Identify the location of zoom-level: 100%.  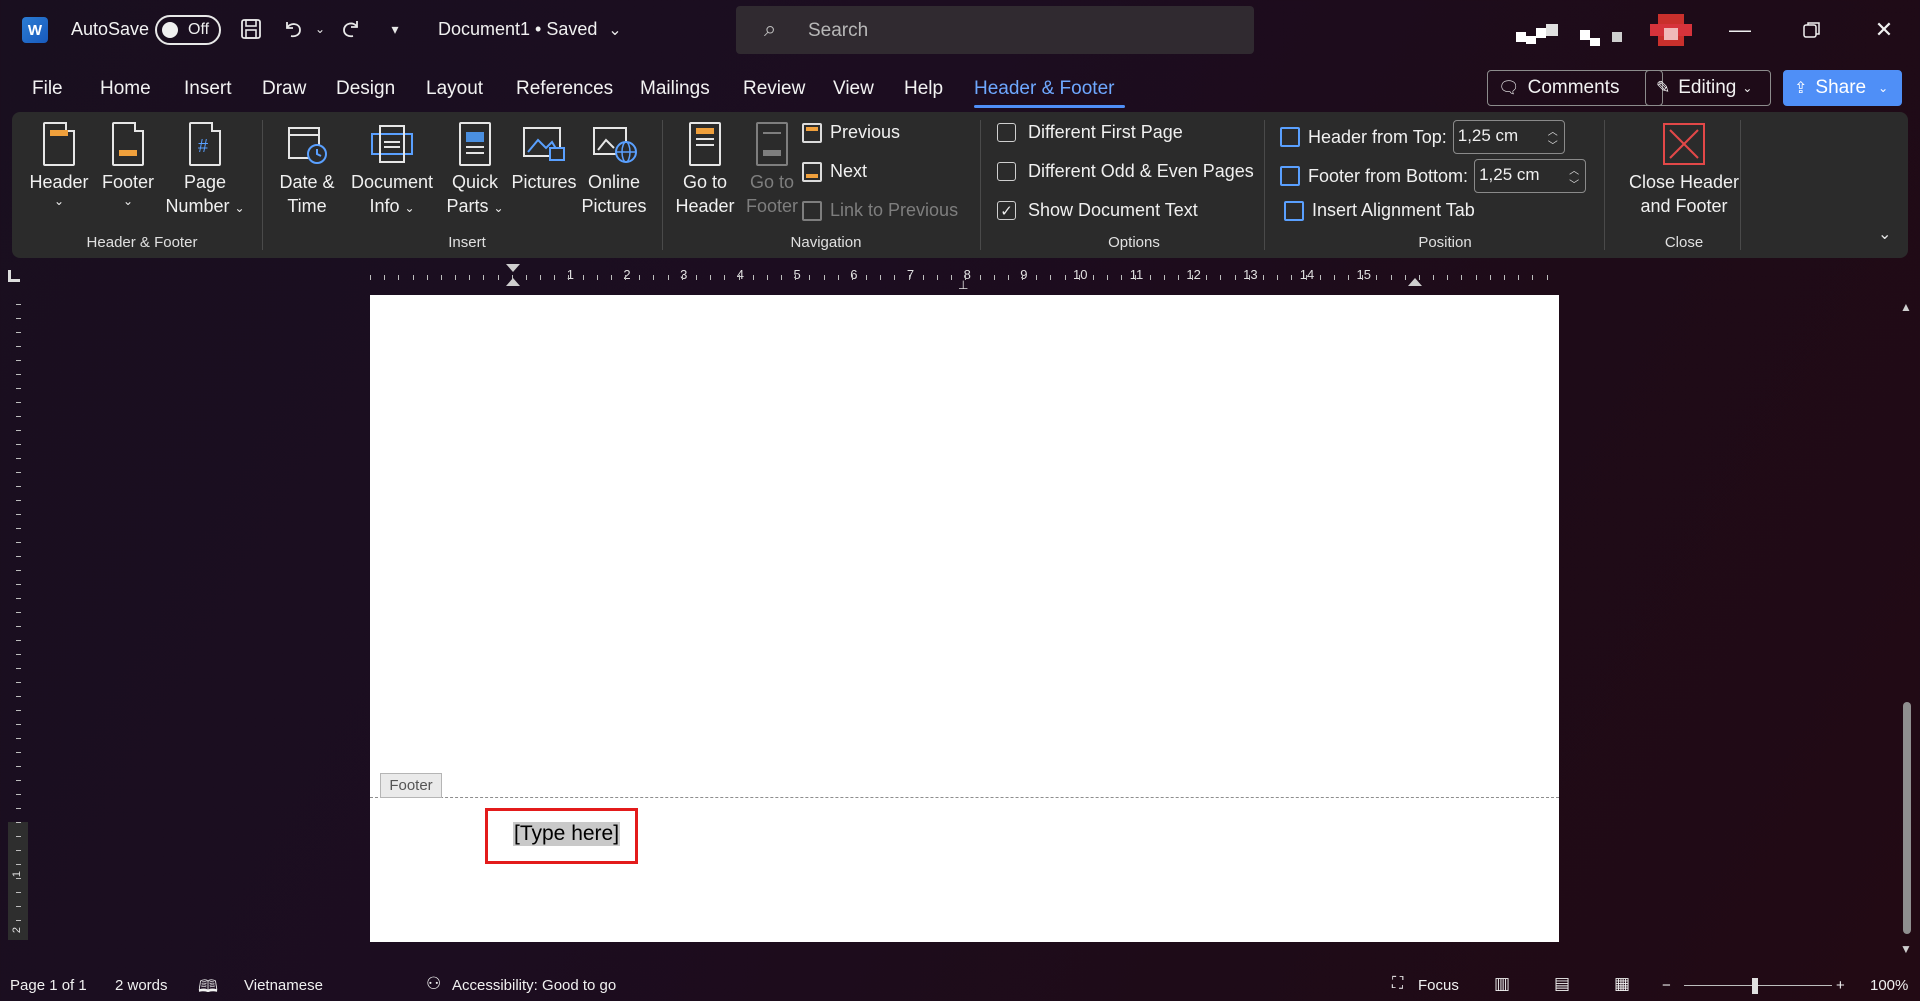
(1889, 985).